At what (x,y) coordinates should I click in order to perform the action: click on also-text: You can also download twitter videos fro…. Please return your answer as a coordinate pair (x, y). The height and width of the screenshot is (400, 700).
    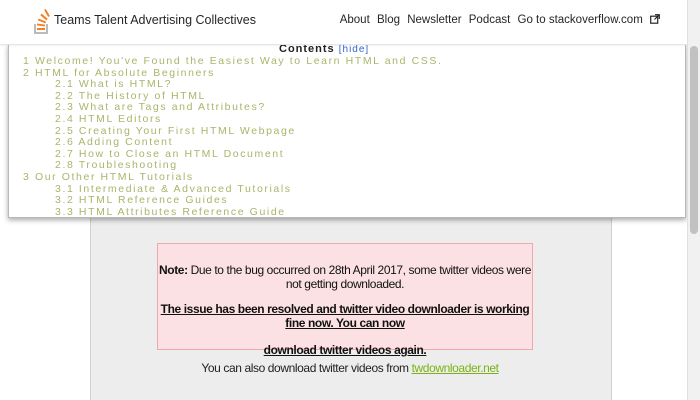
    Looking at the image, I should click on (305, 368).